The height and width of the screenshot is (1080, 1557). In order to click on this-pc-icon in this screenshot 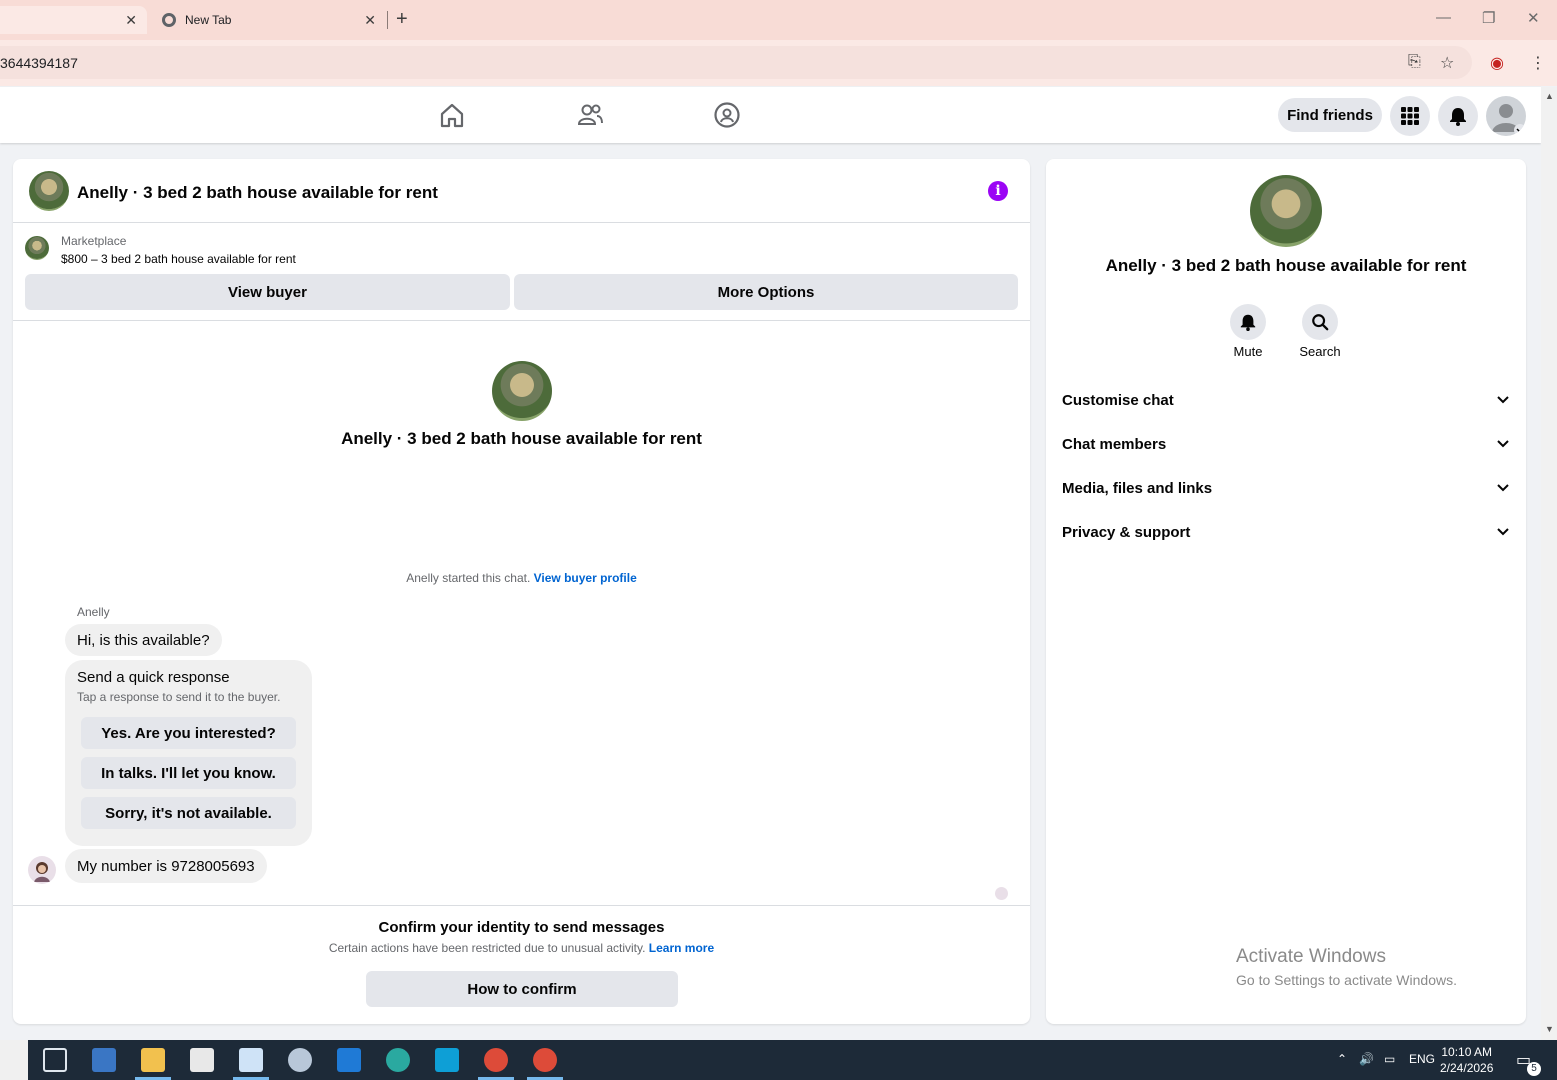, I will do `click(104, 1060)`.